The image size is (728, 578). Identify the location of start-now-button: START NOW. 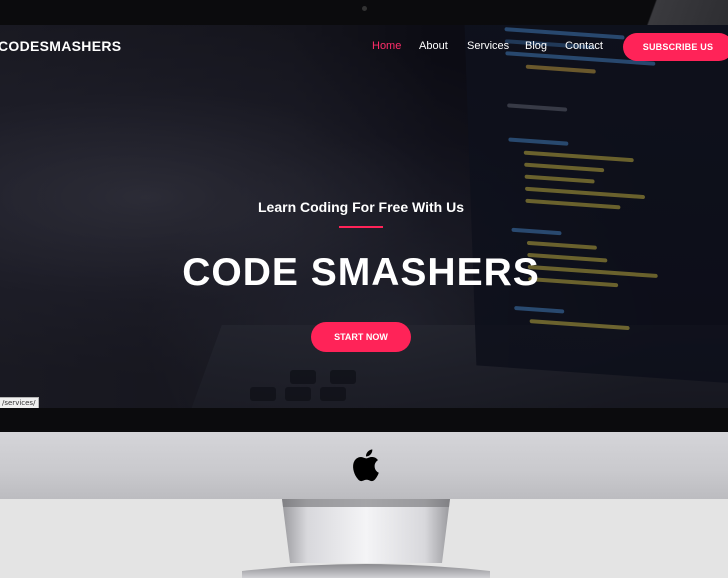
(361, 337).